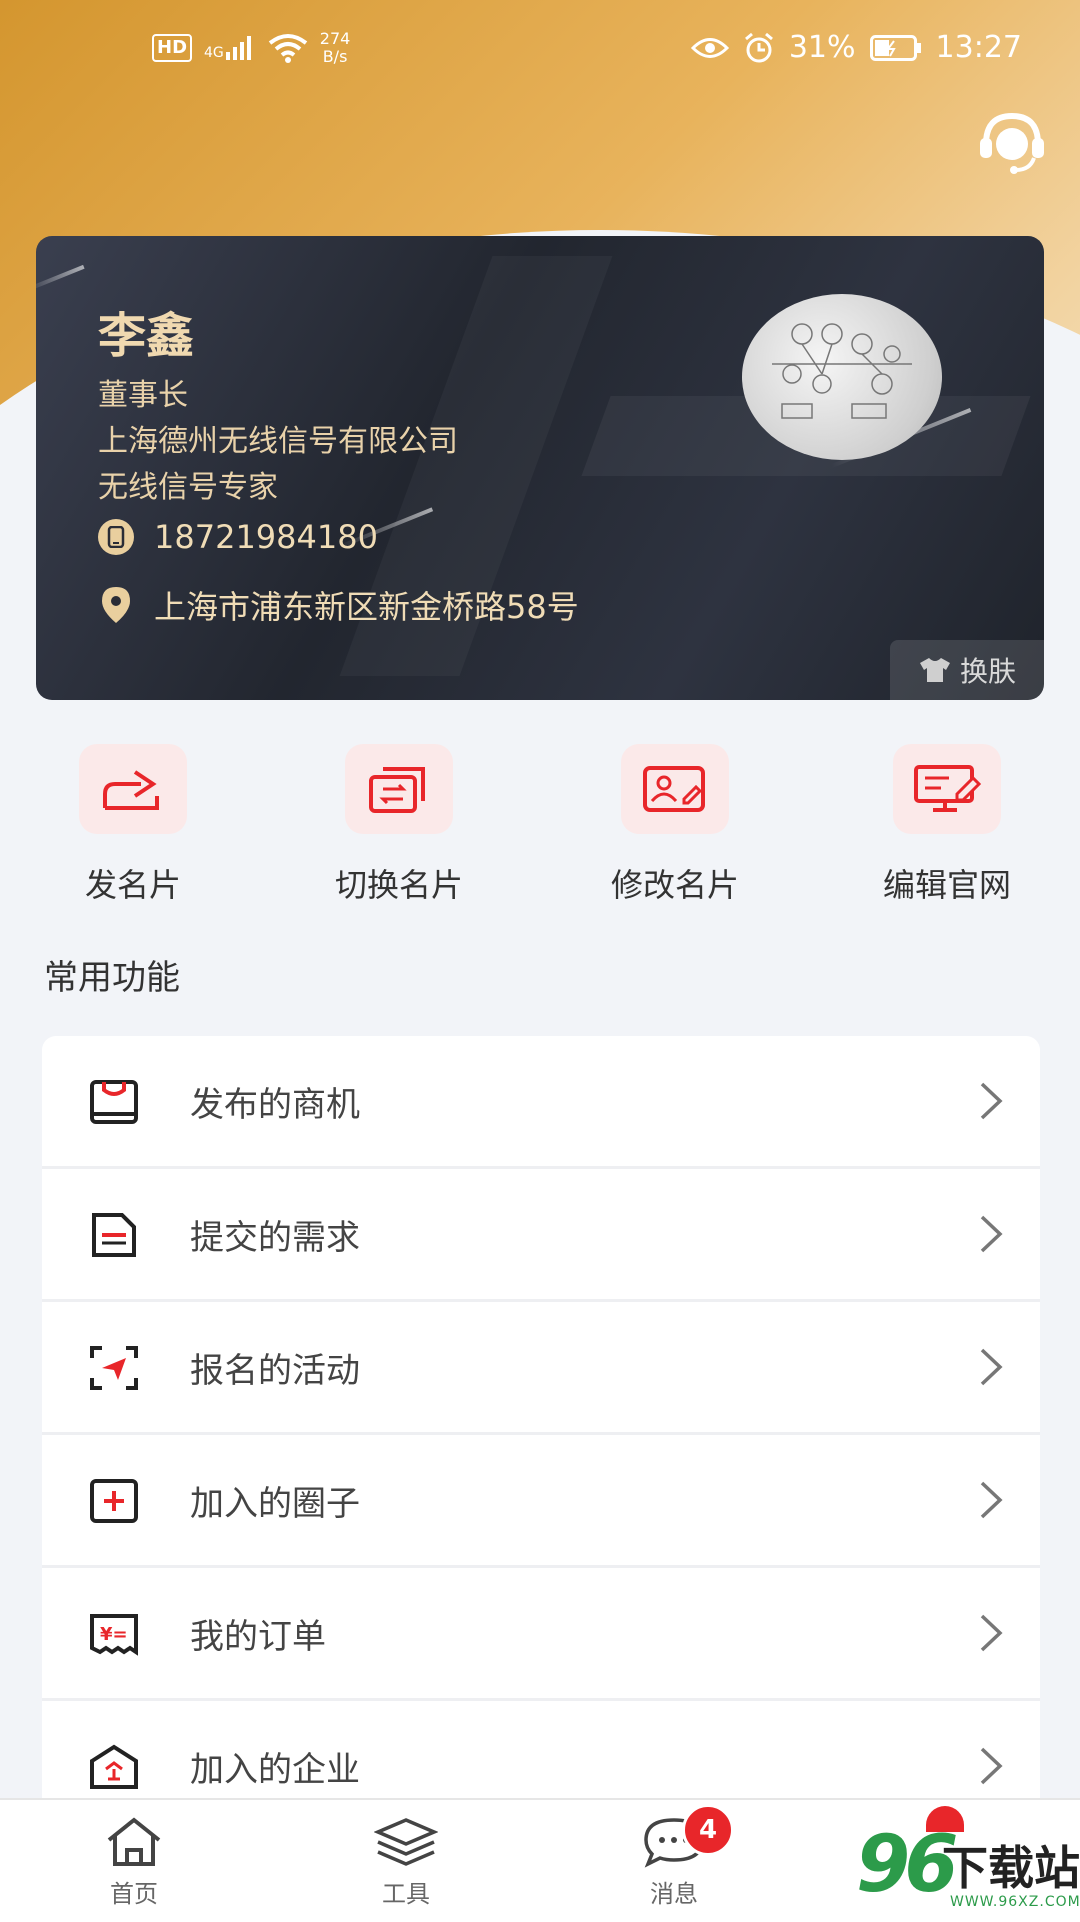  Describe the element at coordinates (116, 605) in the screenshot. I see `location-pin-icon` at that location.